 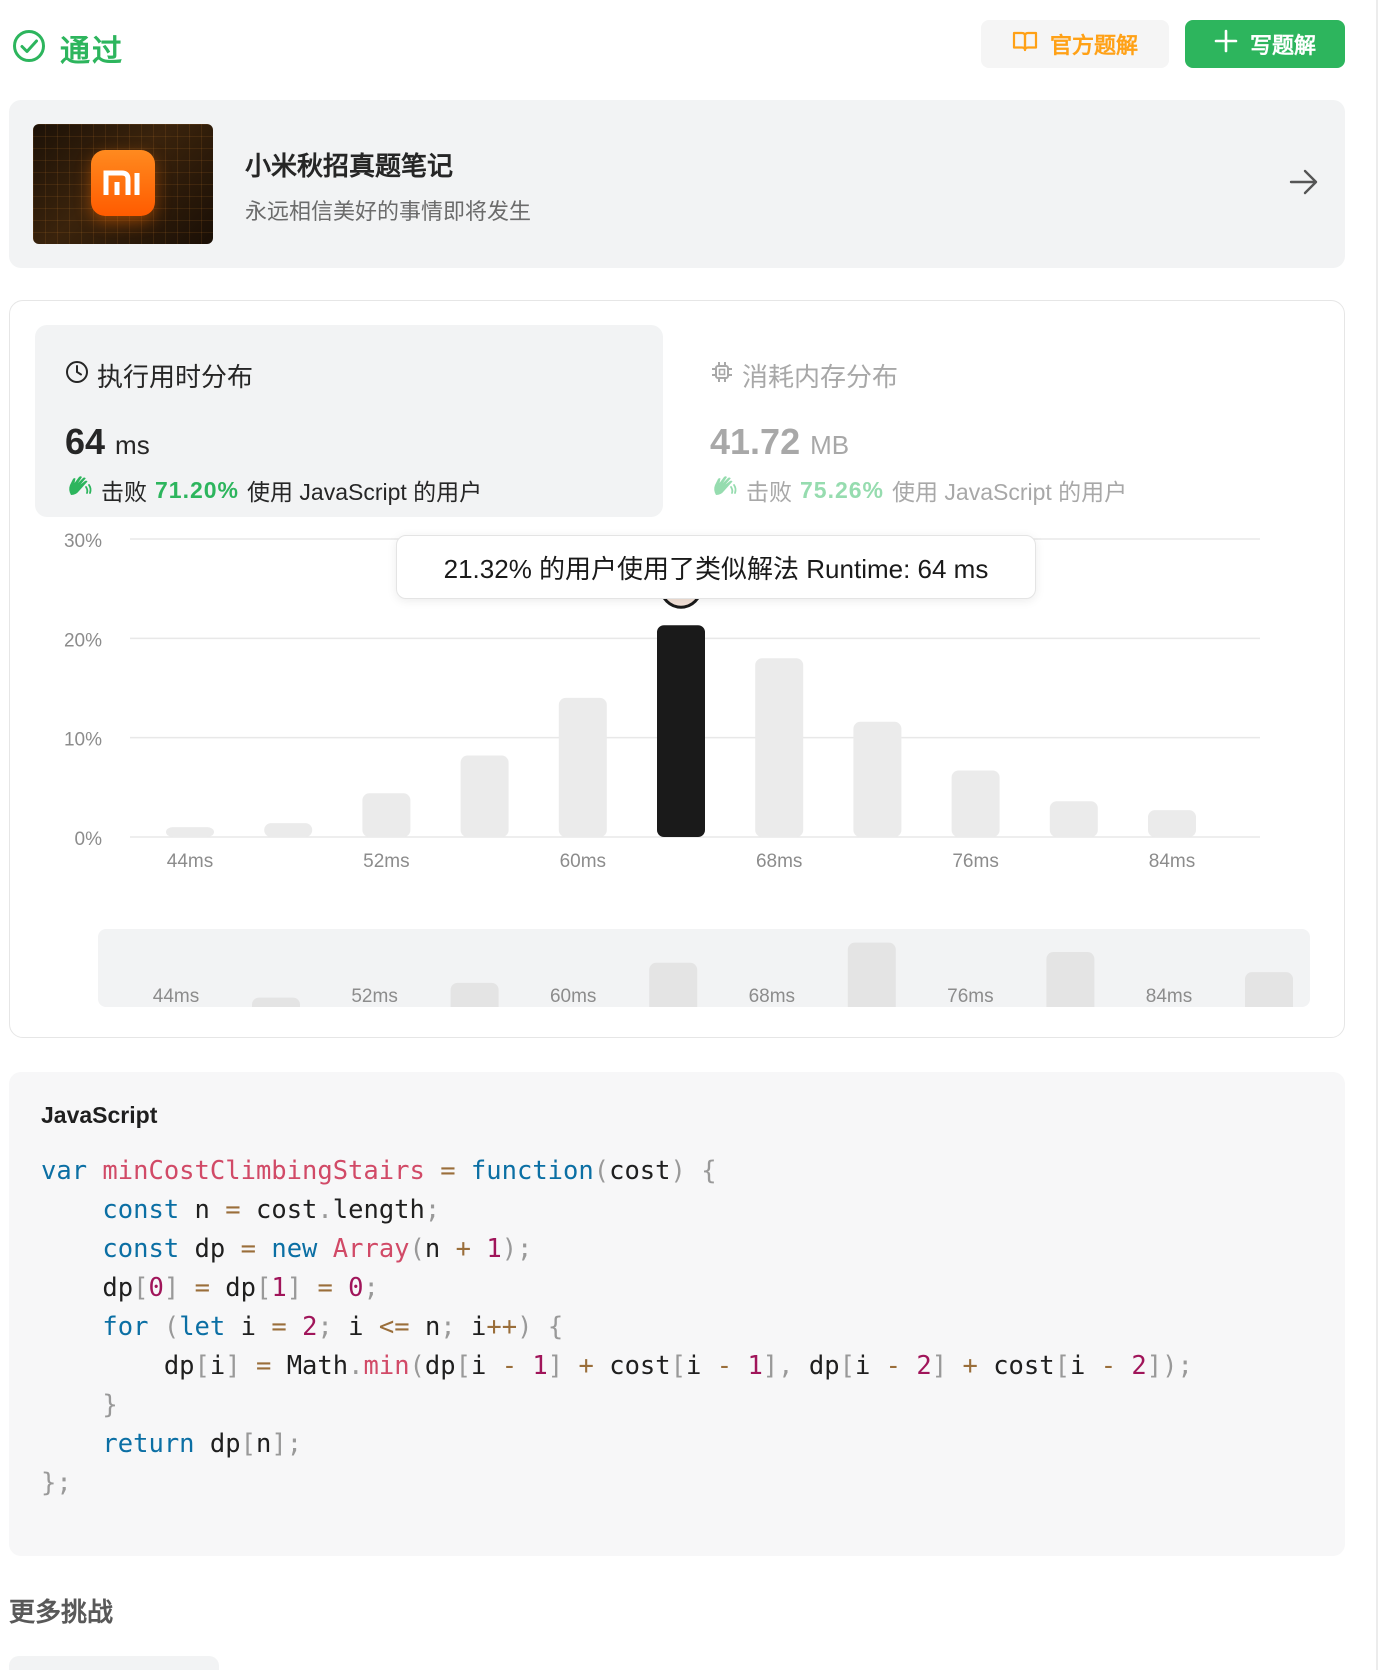 What do you see at coordinates (202, 1444) in the screenshot?
I see `code-line: return dp[n];` at bounding box center [202, 1444].